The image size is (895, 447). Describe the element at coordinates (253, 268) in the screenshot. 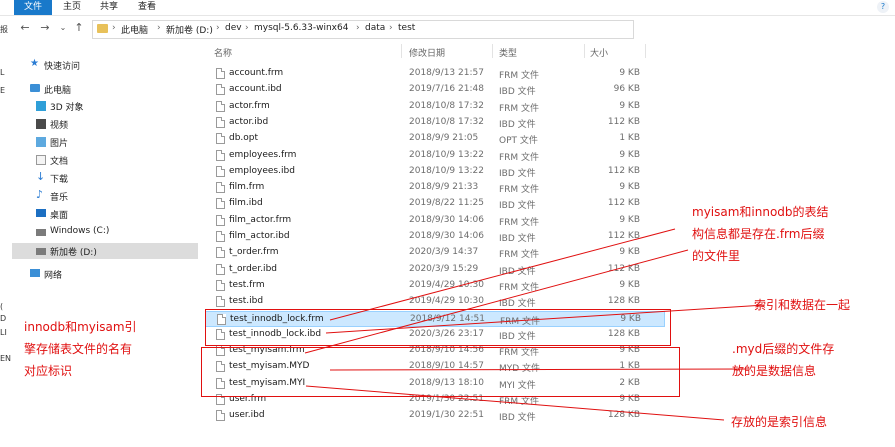

I see `file-name: t_order.ibd` at that location.